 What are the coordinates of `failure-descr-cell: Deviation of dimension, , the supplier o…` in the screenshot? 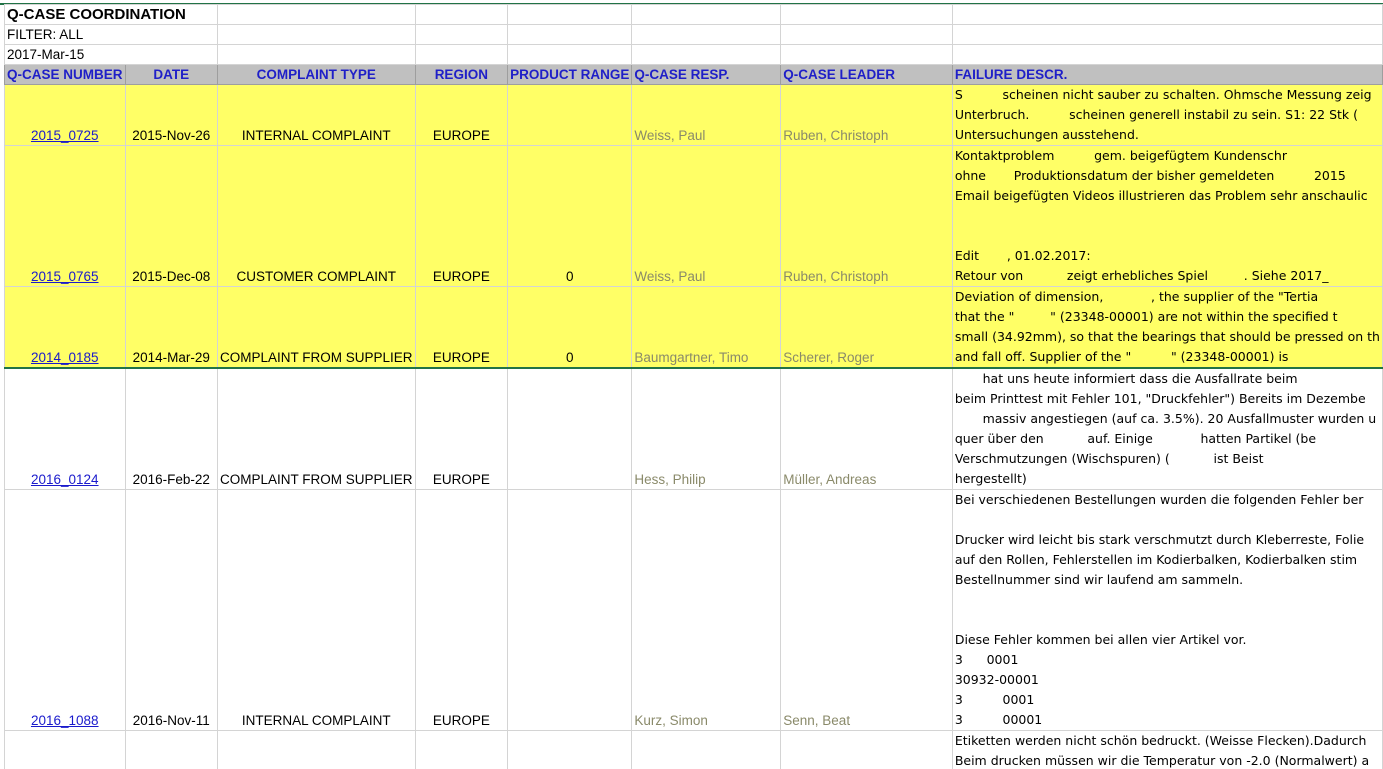 It's located at (1167, 327).